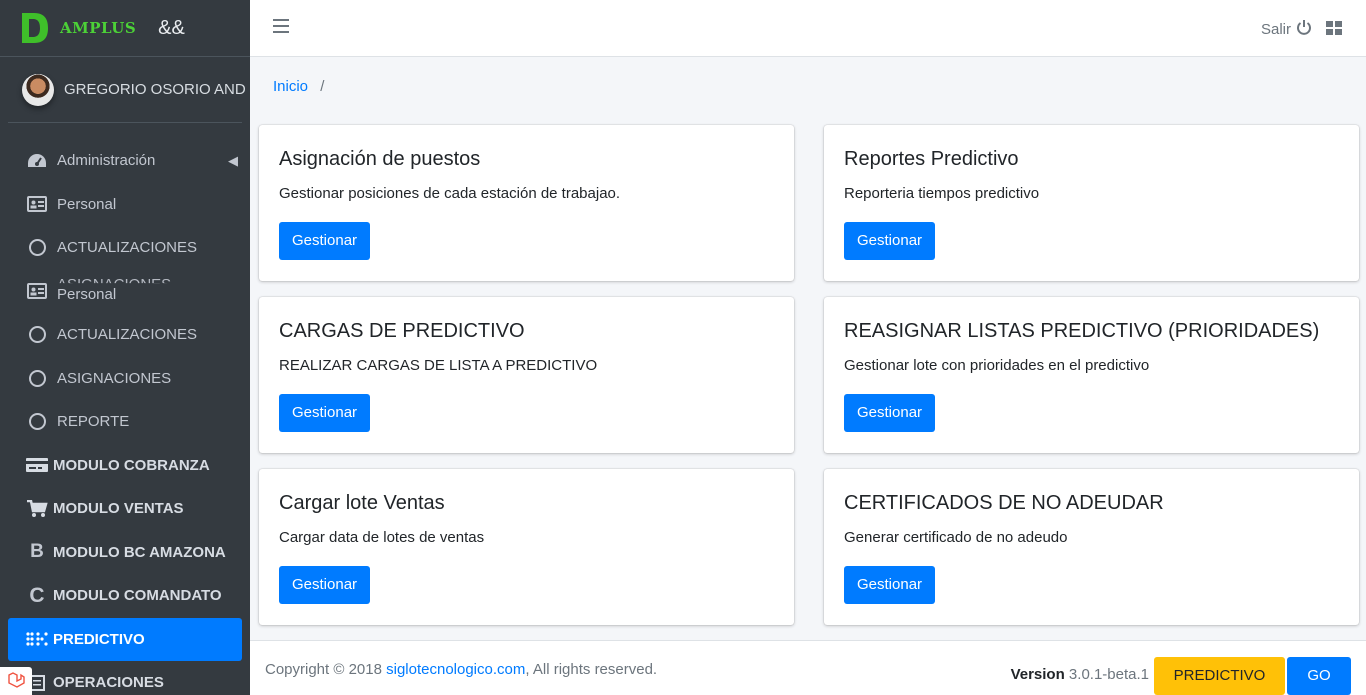 This screenshot has width=1366, height=695. Describe the element at coordinates (125, 292) in the screenshot. I see `sidebar-item-personal-overlap: ASIGNACIONES Personal` at that location.